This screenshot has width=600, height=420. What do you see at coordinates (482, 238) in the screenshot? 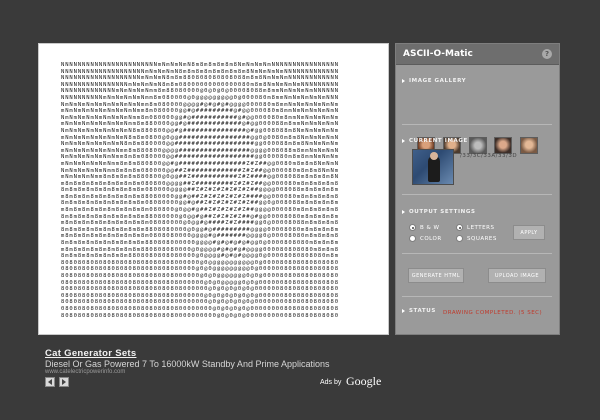
I see `radio-label: SQUARES` at bounding box center [482, 238].